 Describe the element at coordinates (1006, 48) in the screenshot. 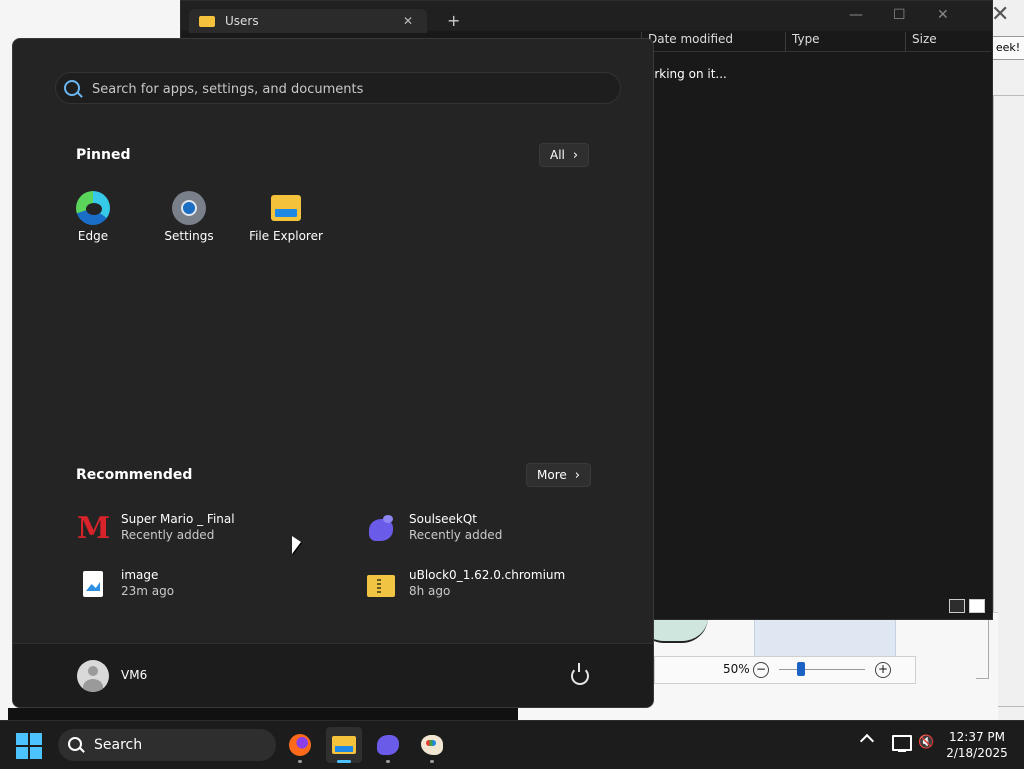

I see `seek-button: eek!` at that location.